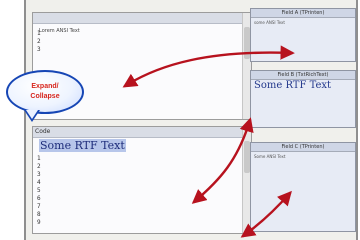 This screenshot has width=360, height=240. Describe the element at coordinates (39, 222) in the screenshot. I see `line-number: 9` at that location.